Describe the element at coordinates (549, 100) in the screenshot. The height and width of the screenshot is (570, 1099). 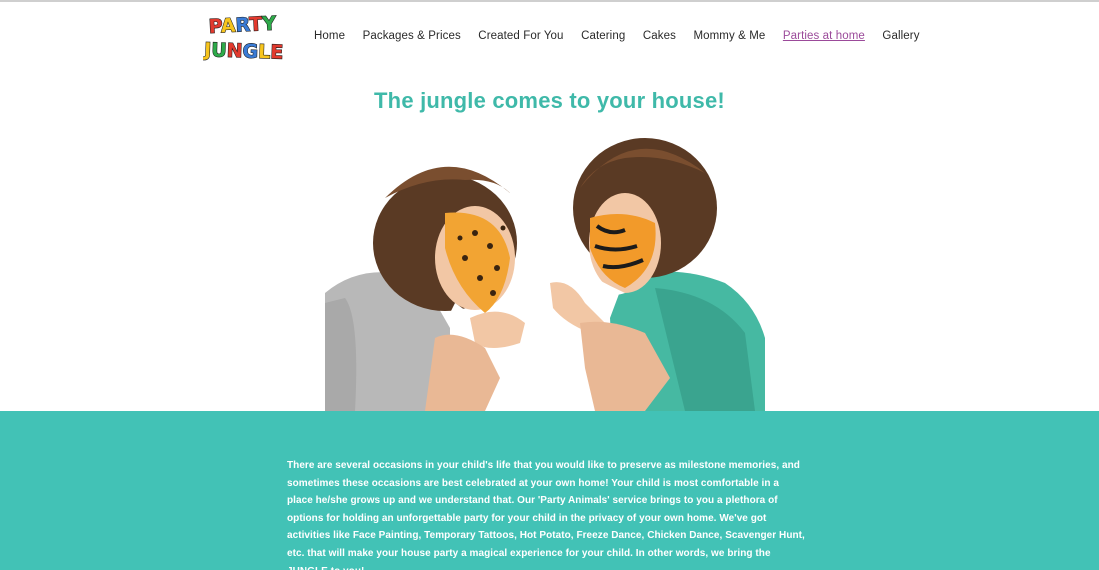
I see `page-title: The jungle comes to your house!` at that location.